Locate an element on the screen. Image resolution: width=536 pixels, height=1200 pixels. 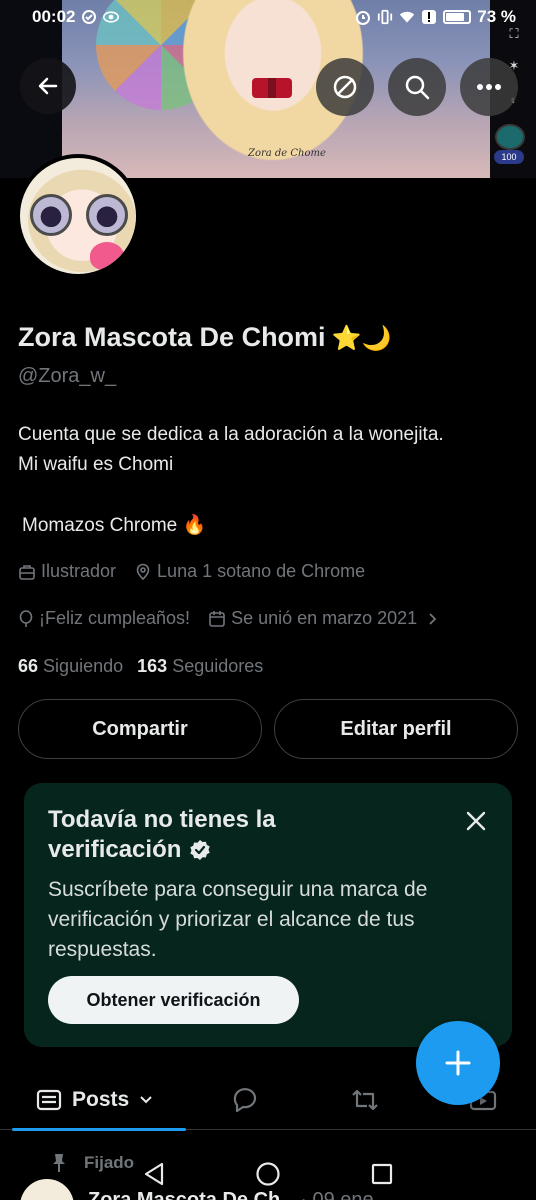
banner-signature: Zora de Chome is located at coordinates (287, 153).